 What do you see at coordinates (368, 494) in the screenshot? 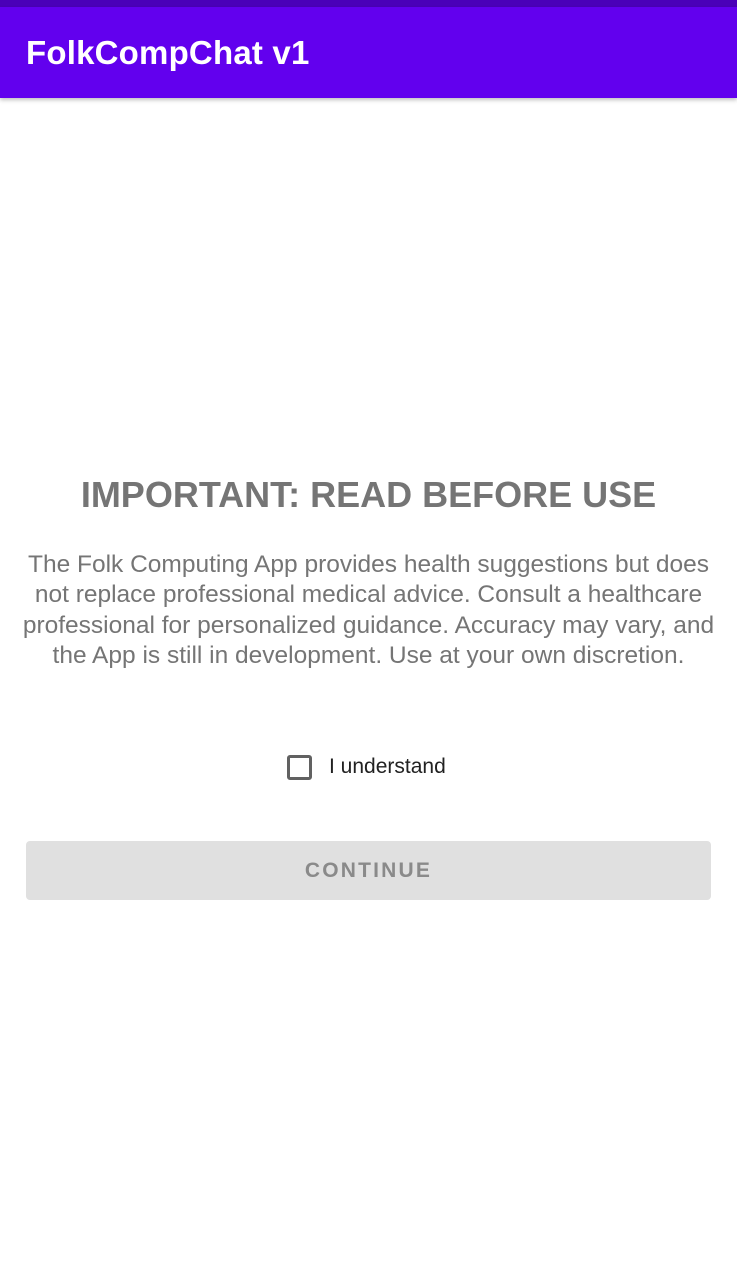
I see `disclaimer-heading: IMPORTANT: READ BEFORE USE` at bounding box center [368, 494].